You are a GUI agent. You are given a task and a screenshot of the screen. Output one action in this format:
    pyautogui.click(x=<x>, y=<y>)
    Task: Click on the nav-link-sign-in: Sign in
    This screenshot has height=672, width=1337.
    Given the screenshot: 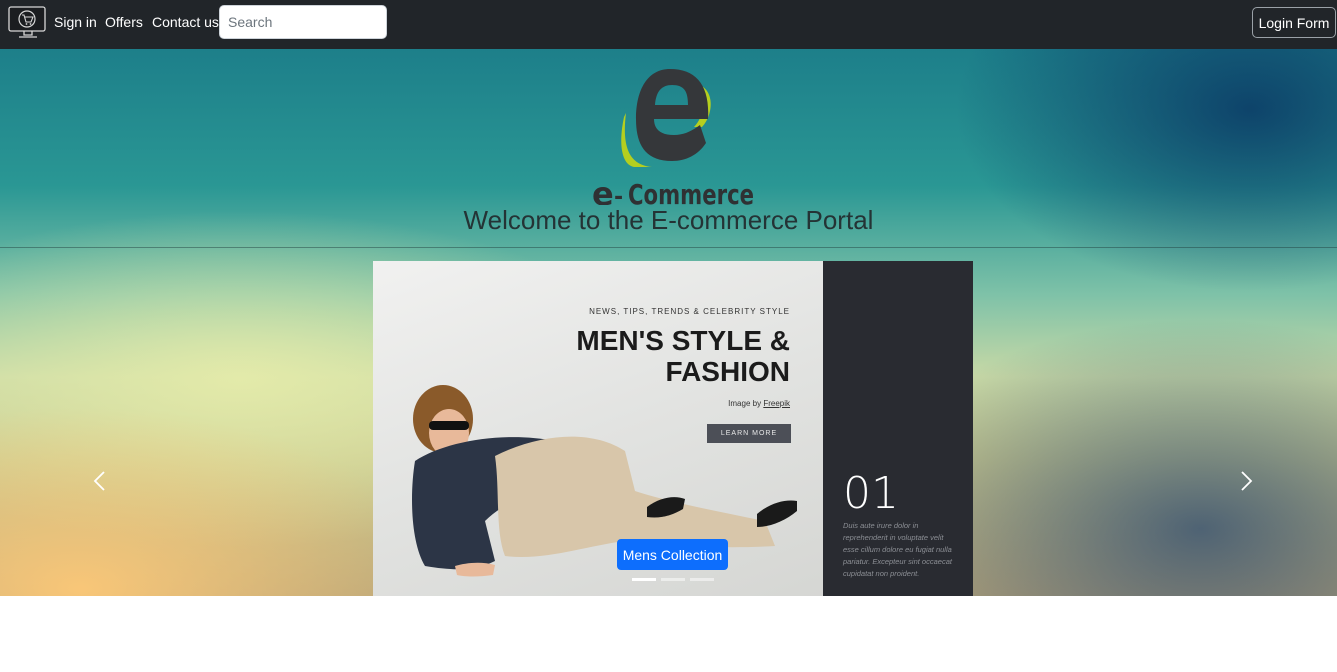 What is the action you would take?
    pyautogui.click(x=75, y=22)
    